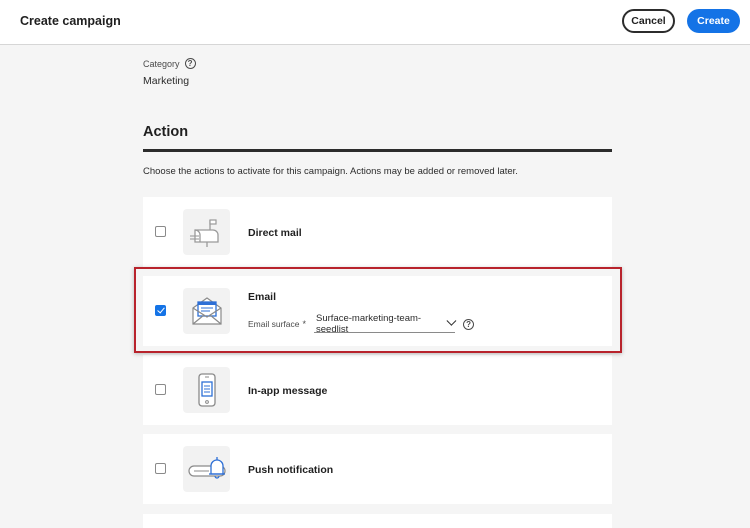 This screenshot has height=528, width=750. Describe the element at coordinates (206, 311) in the screenshot. I see `envelope-icon` at that location.